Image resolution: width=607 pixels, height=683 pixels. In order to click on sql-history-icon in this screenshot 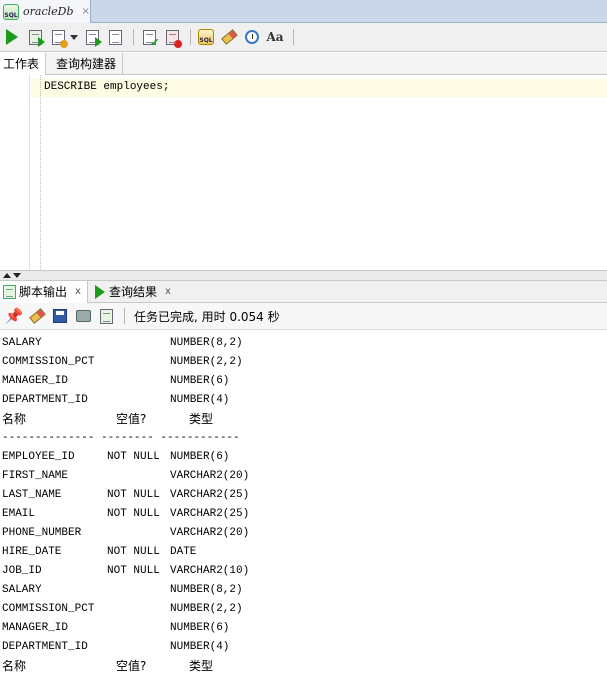, I will do `click(59, 38)`.